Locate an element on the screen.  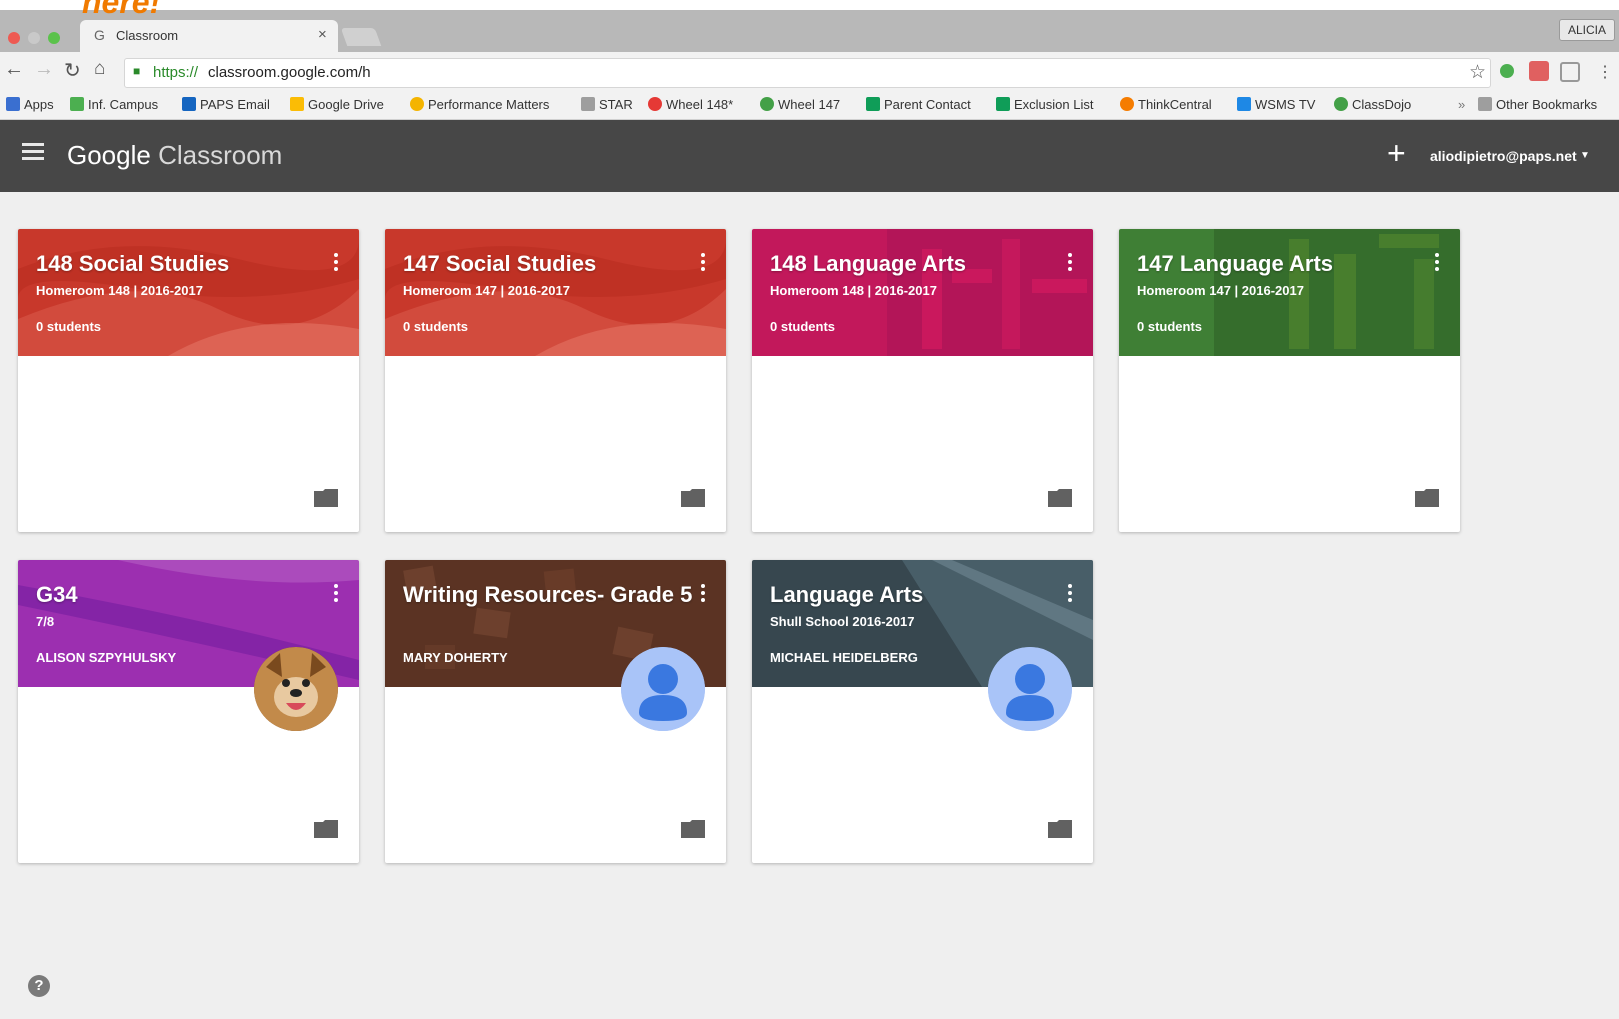
google-classroom-logo: Google Classroom is located at coordinates (174, 155).